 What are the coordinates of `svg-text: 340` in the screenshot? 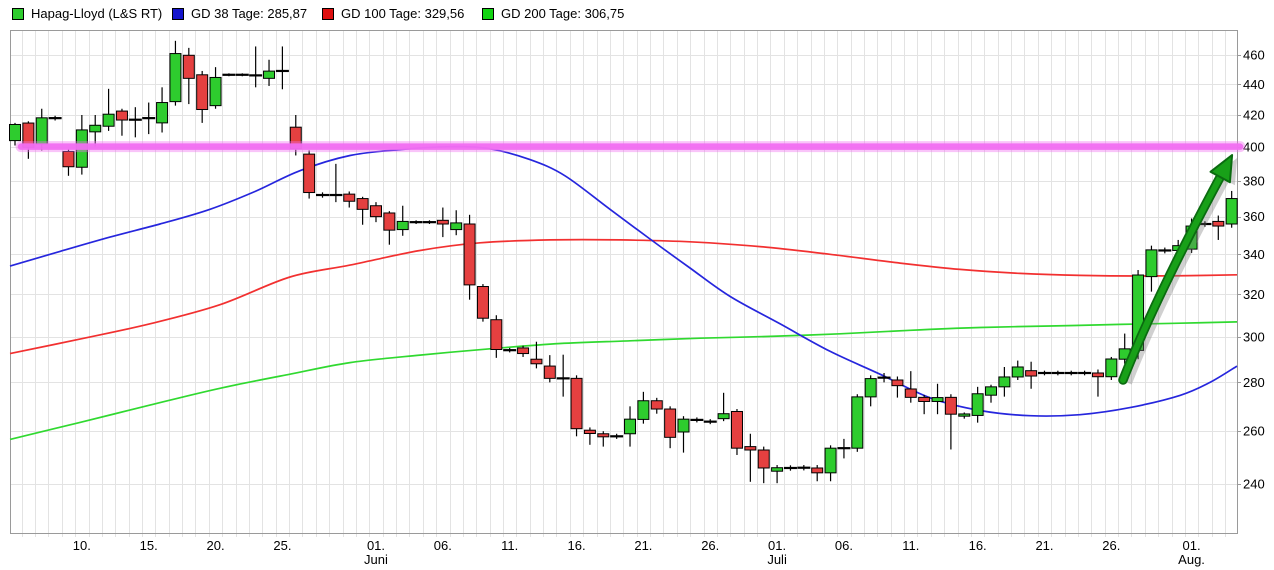 It's located at (1254, 254).